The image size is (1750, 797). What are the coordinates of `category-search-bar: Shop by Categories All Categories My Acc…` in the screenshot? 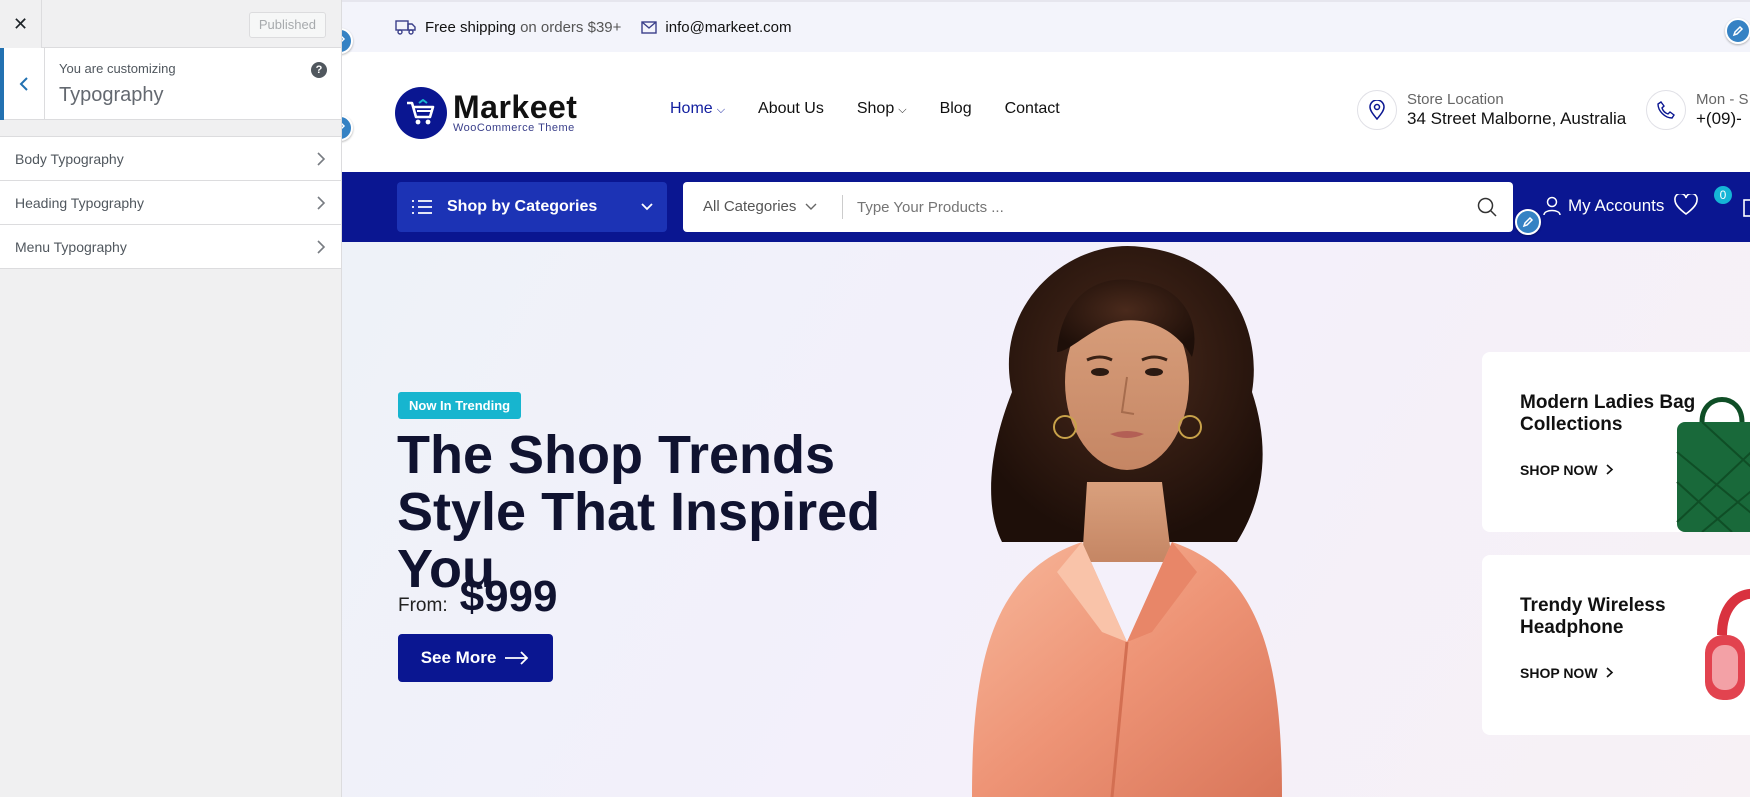 It's located at (1046, 207).